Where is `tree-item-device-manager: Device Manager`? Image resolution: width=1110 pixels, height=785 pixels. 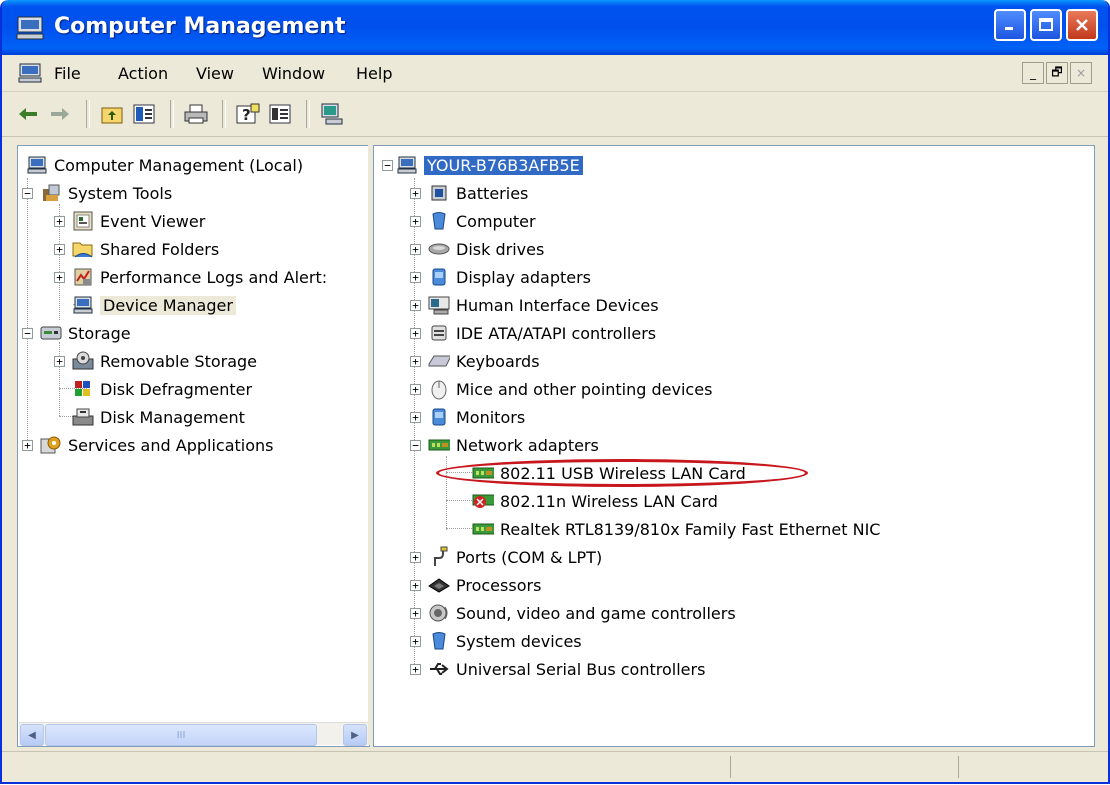 tree-item-device-manager: Device Manager is located at coordinates (154, 305).